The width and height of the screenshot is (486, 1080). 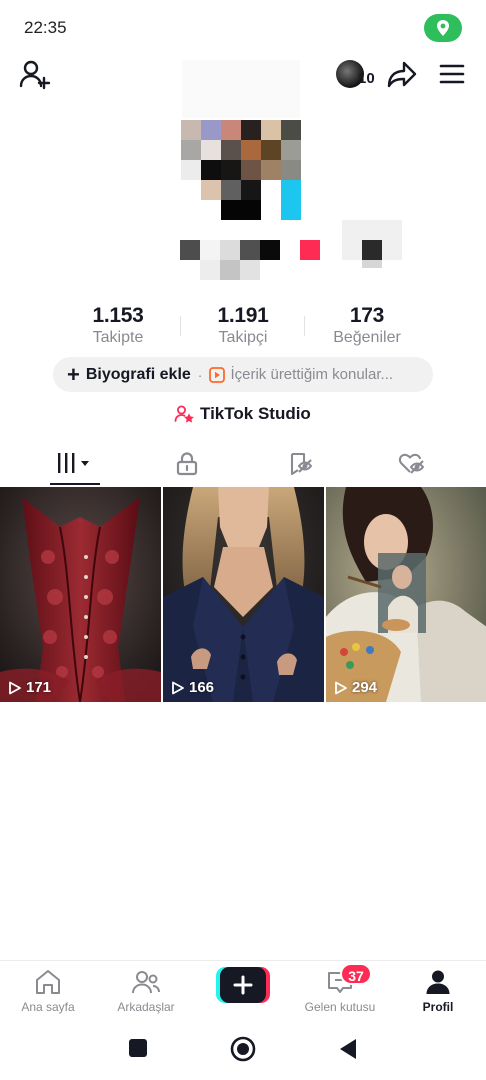 I want to click on square-icon, so click(x=138, y=1048).